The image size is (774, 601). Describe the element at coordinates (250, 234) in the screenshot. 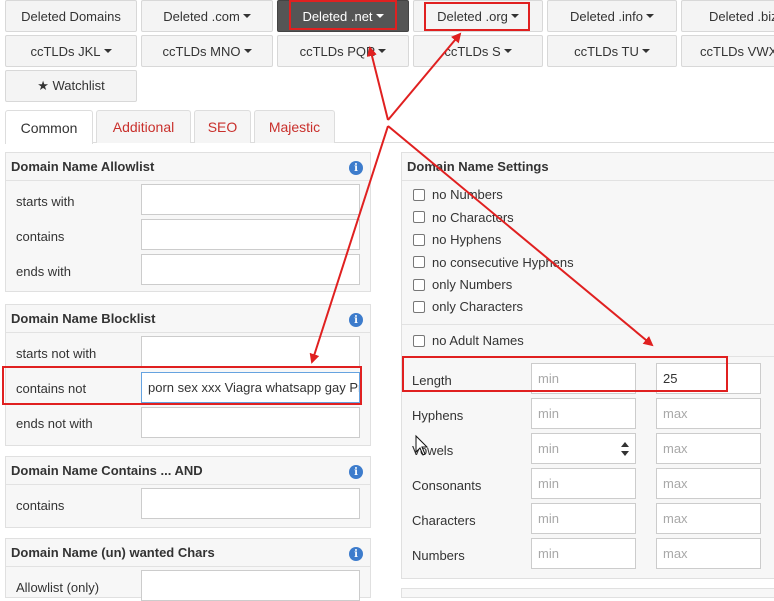

I see `contains-input` at that location.